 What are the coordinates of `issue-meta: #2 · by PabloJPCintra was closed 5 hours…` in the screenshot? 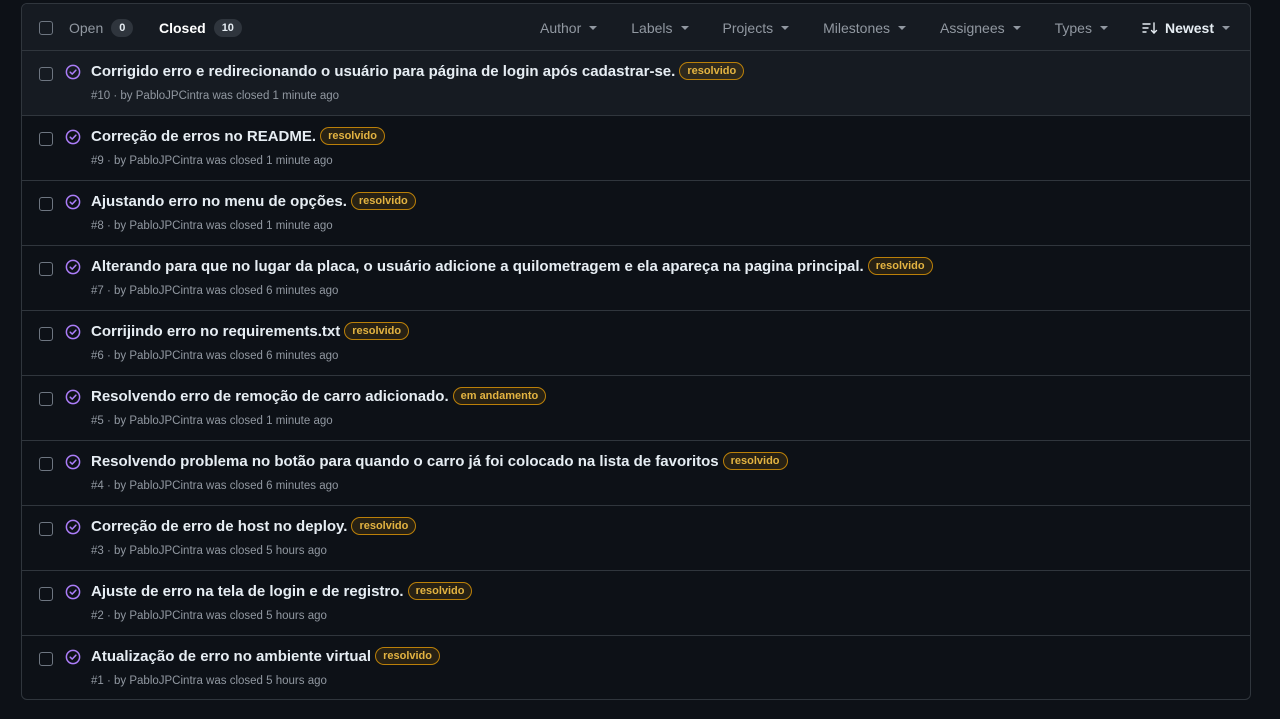 It's located at (209, 616).